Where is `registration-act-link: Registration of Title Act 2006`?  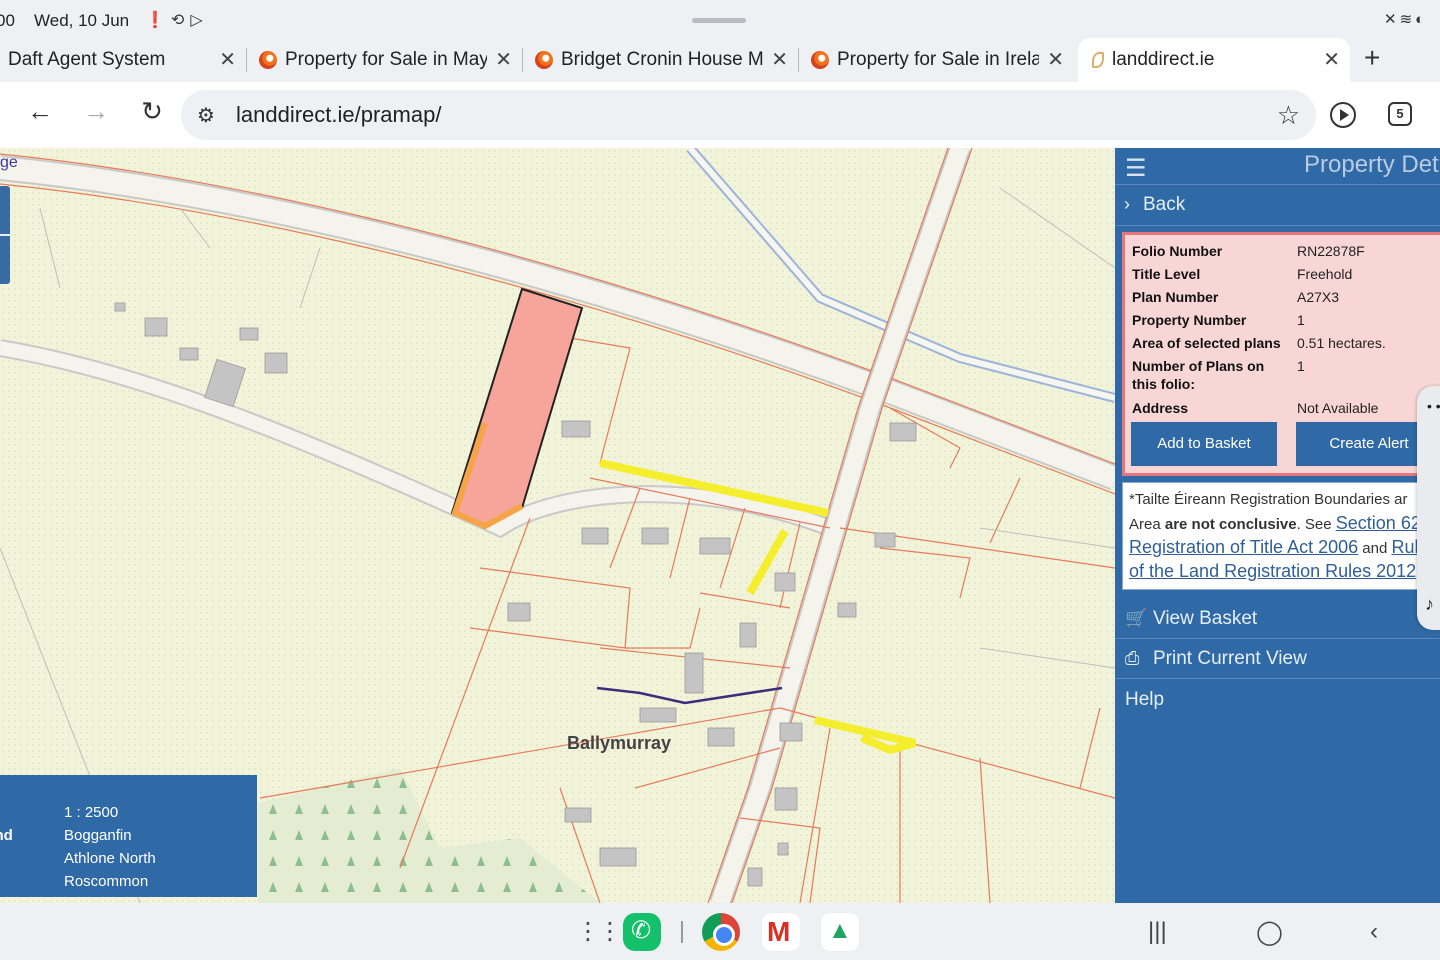 registration-act-link: Registration of Title Act 2006 is located at coordinates (1243, 547).